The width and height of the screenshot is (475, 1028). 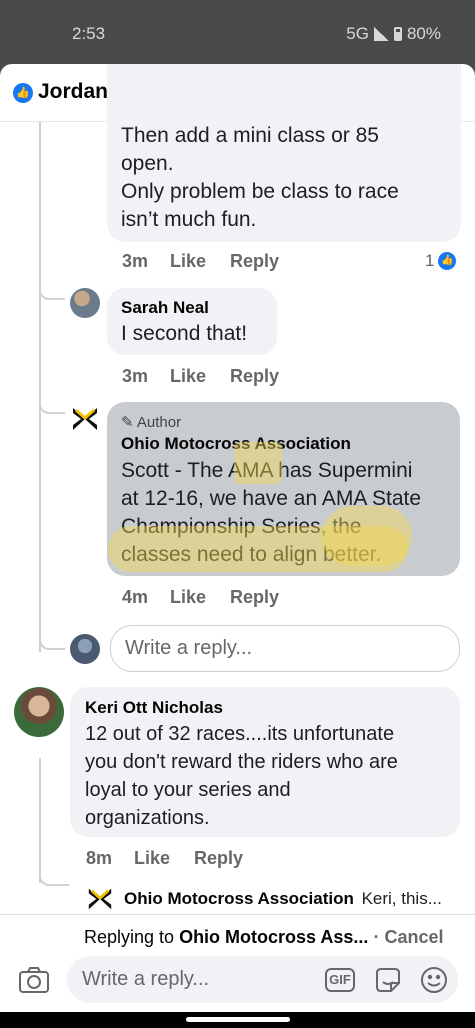 I want to click on reply-input: Write a reply... GIF, so click(x=262, y=979).